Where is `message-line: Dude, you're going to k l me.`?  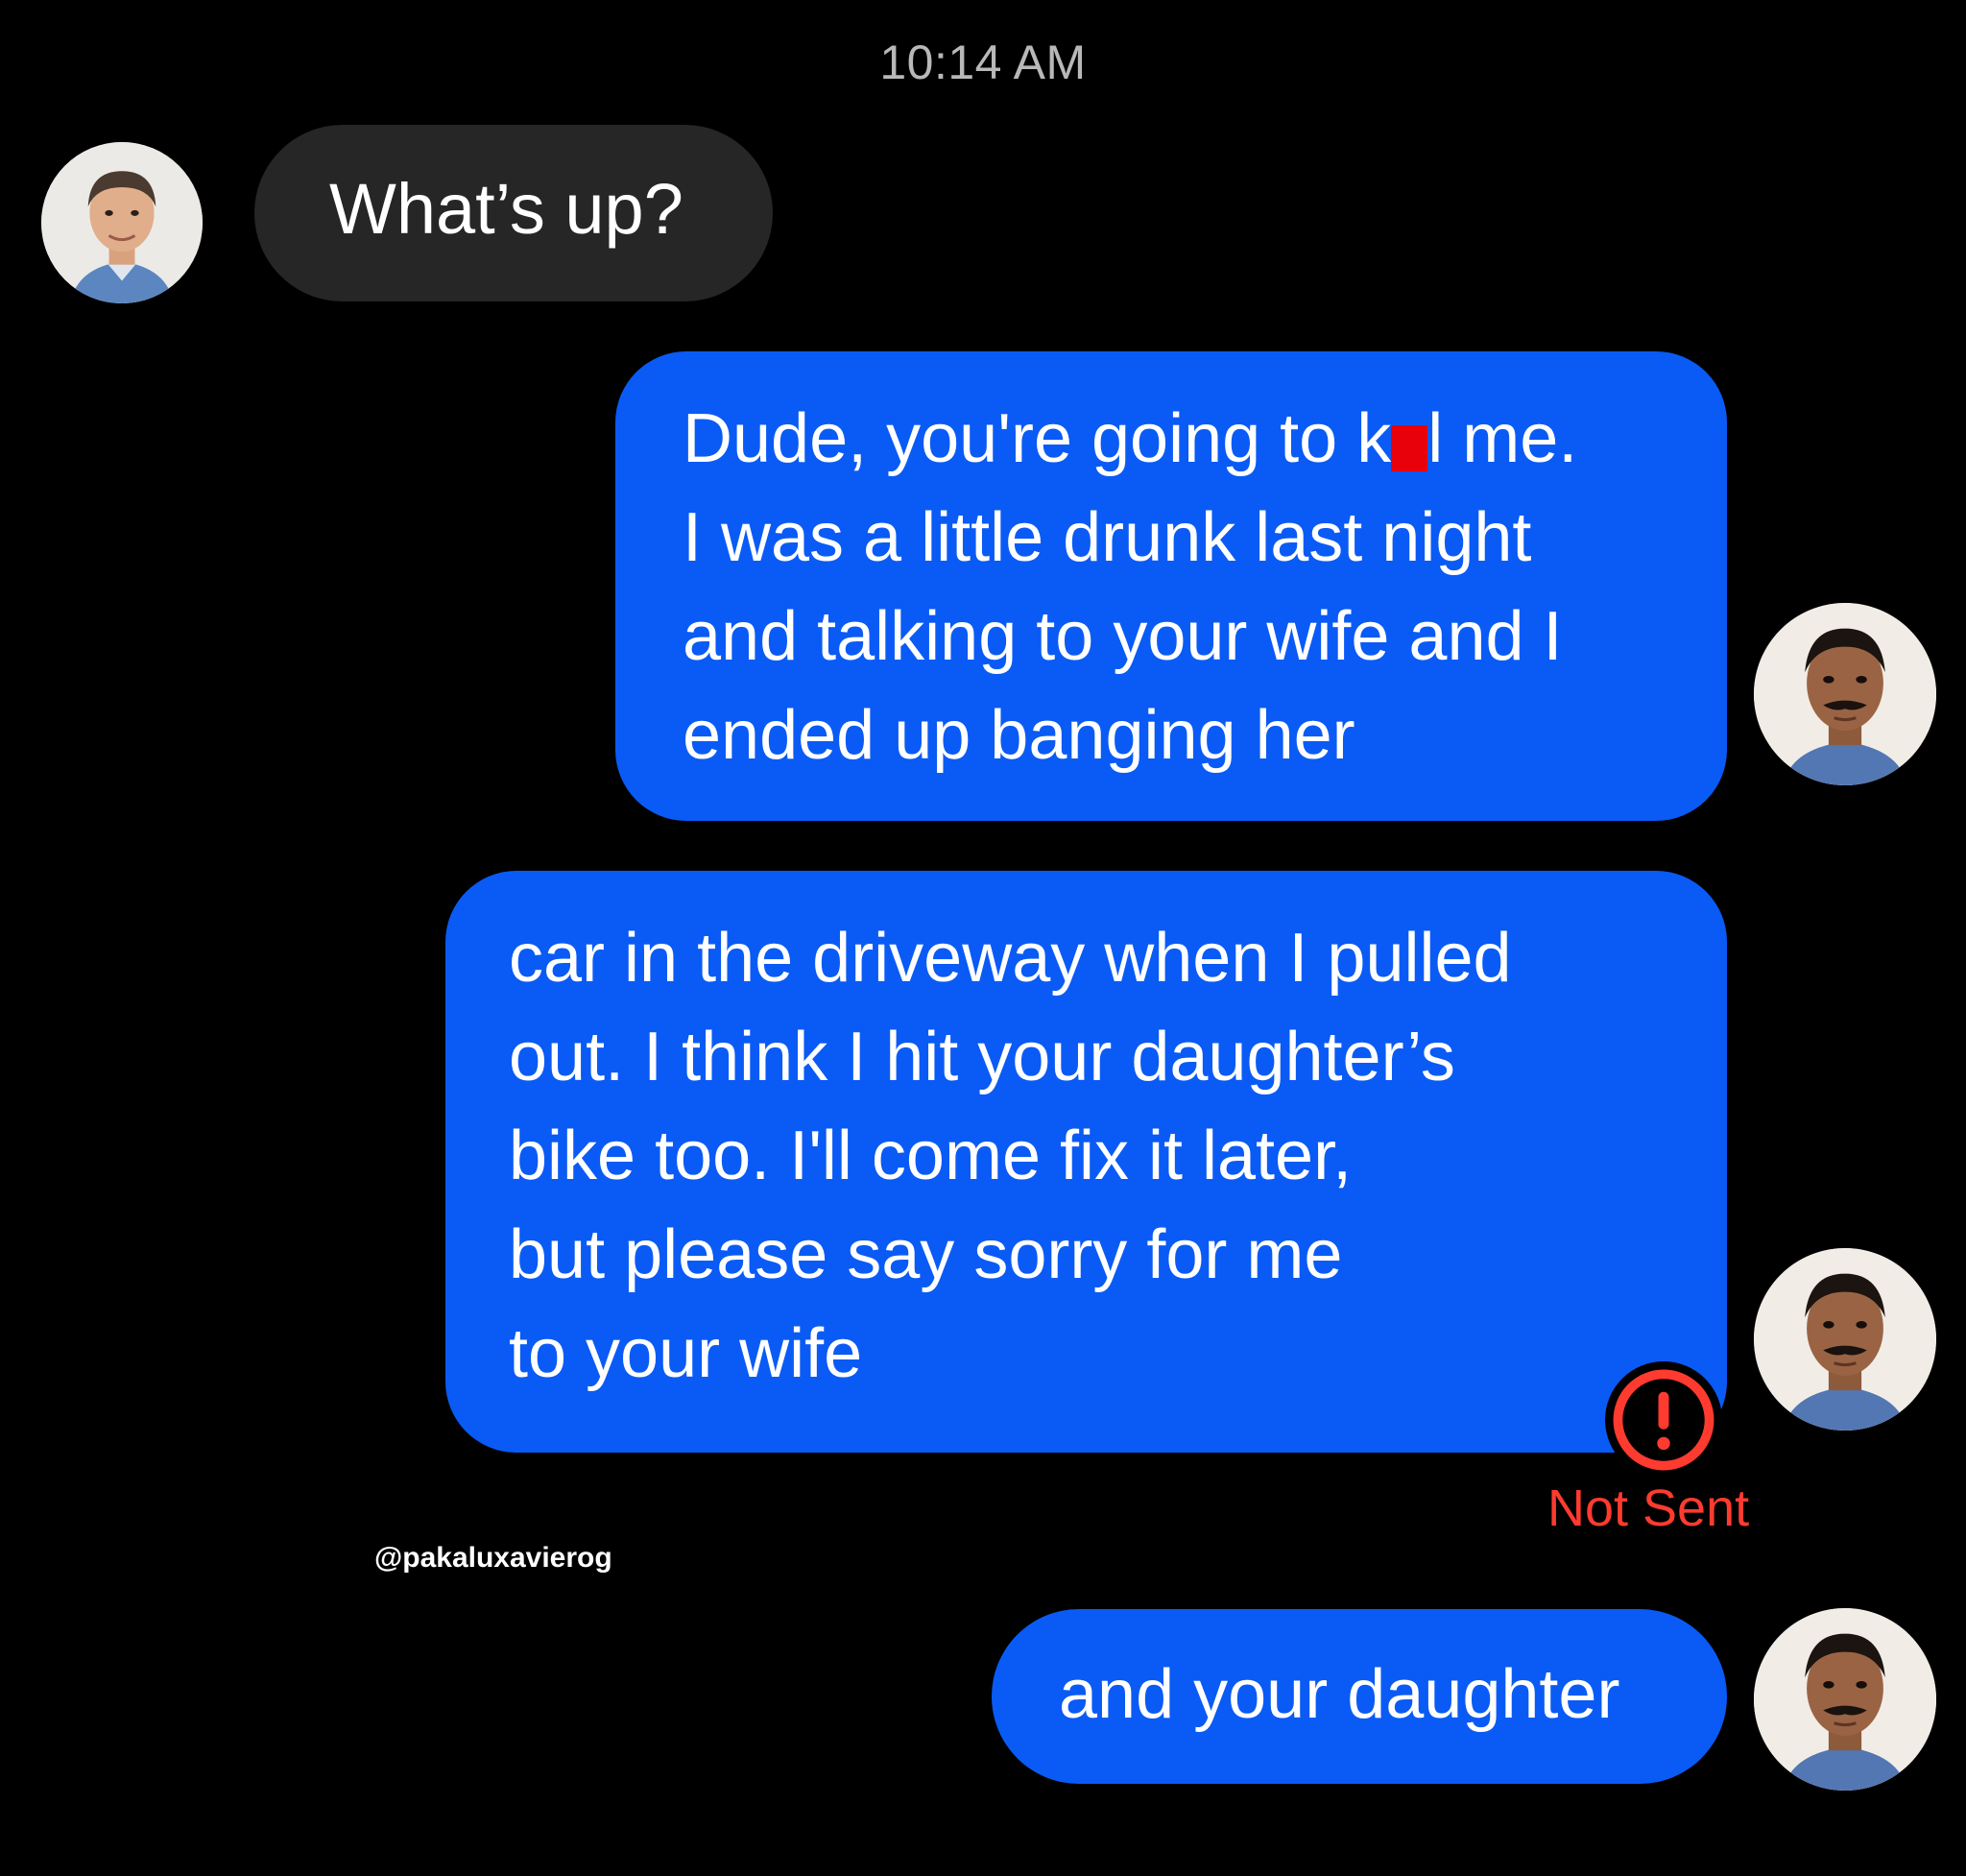
message-line: Dude, you're going to k l me. is located at coordinates (1205, 440).